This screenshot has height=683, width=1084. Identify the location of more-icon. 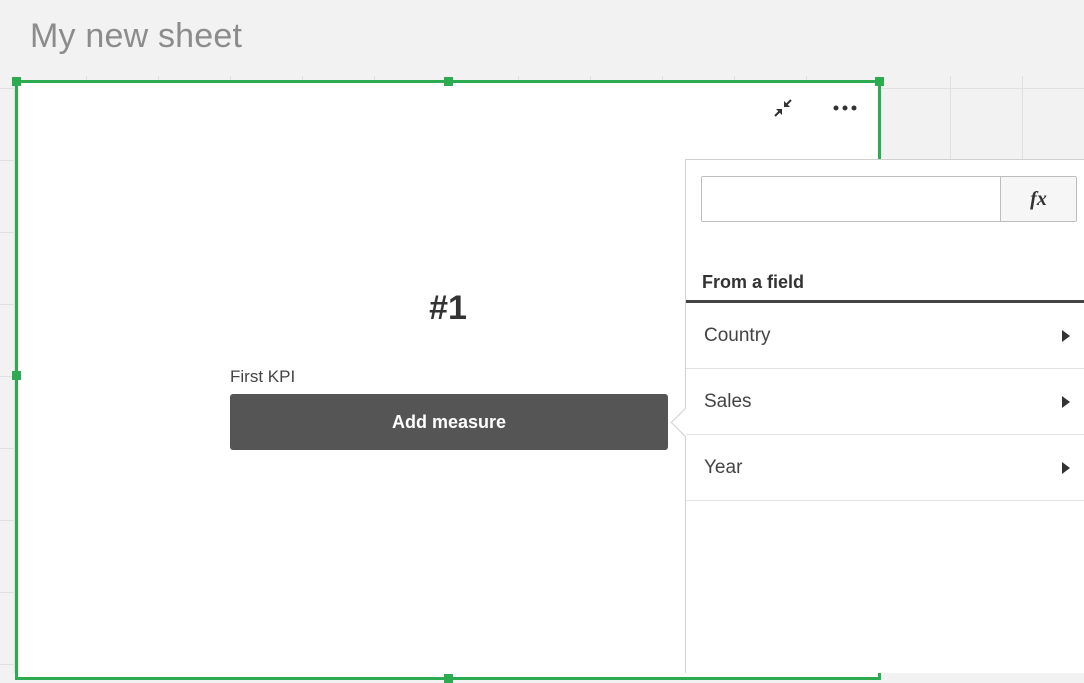
(845, 108).